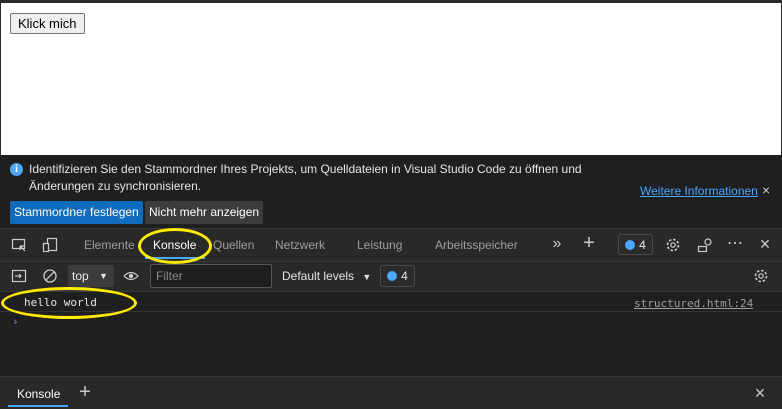 This screenshot has width=782, height=409. Describe the element at coordinates (766, 190) in the screenshot. I see `info-bar-close-icon: ×` at that location.